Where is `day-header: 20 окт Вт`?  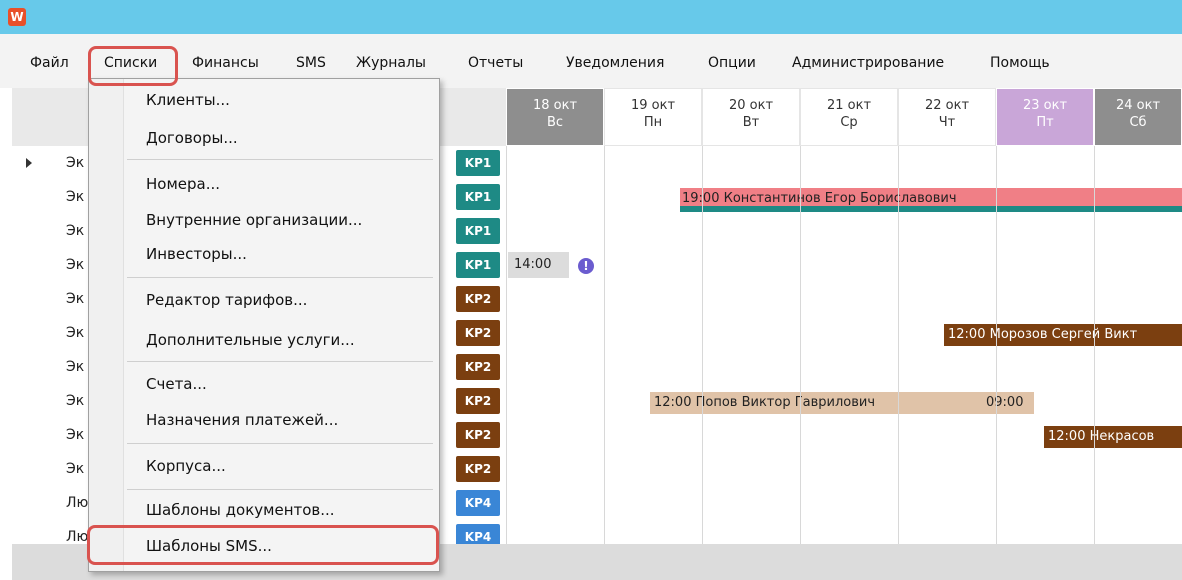 day-header: 20 окт Вт is located at coordinates (751, 117).